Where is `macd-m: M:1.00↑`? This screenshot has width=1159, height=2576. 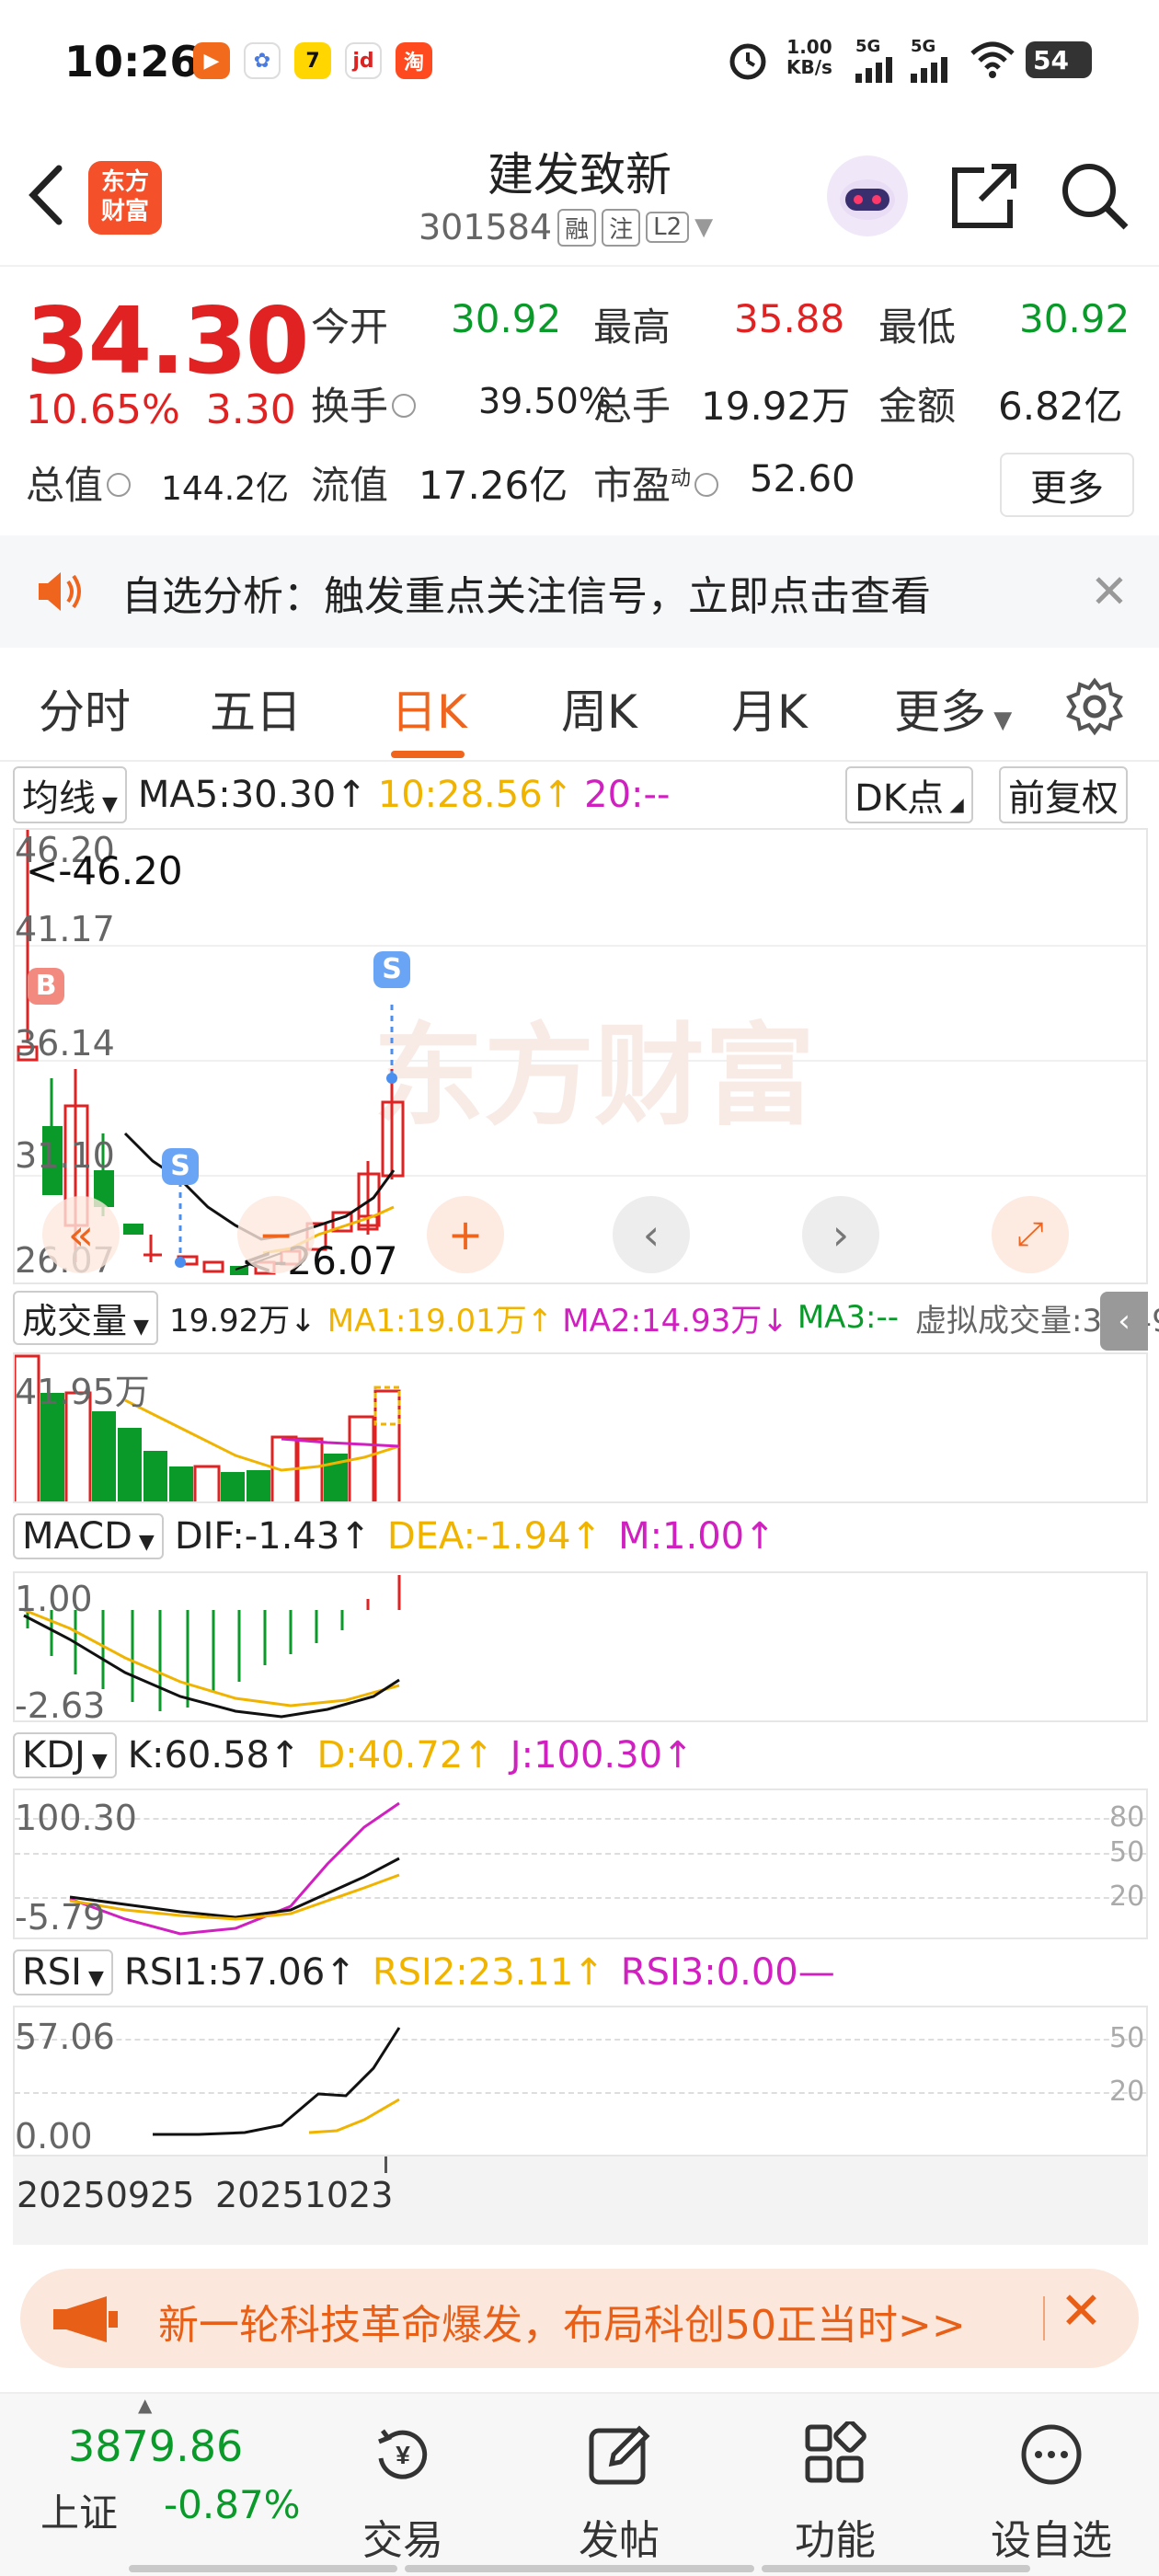
macd-m: M:1.00↑ is located at coordinates (696, 1536).